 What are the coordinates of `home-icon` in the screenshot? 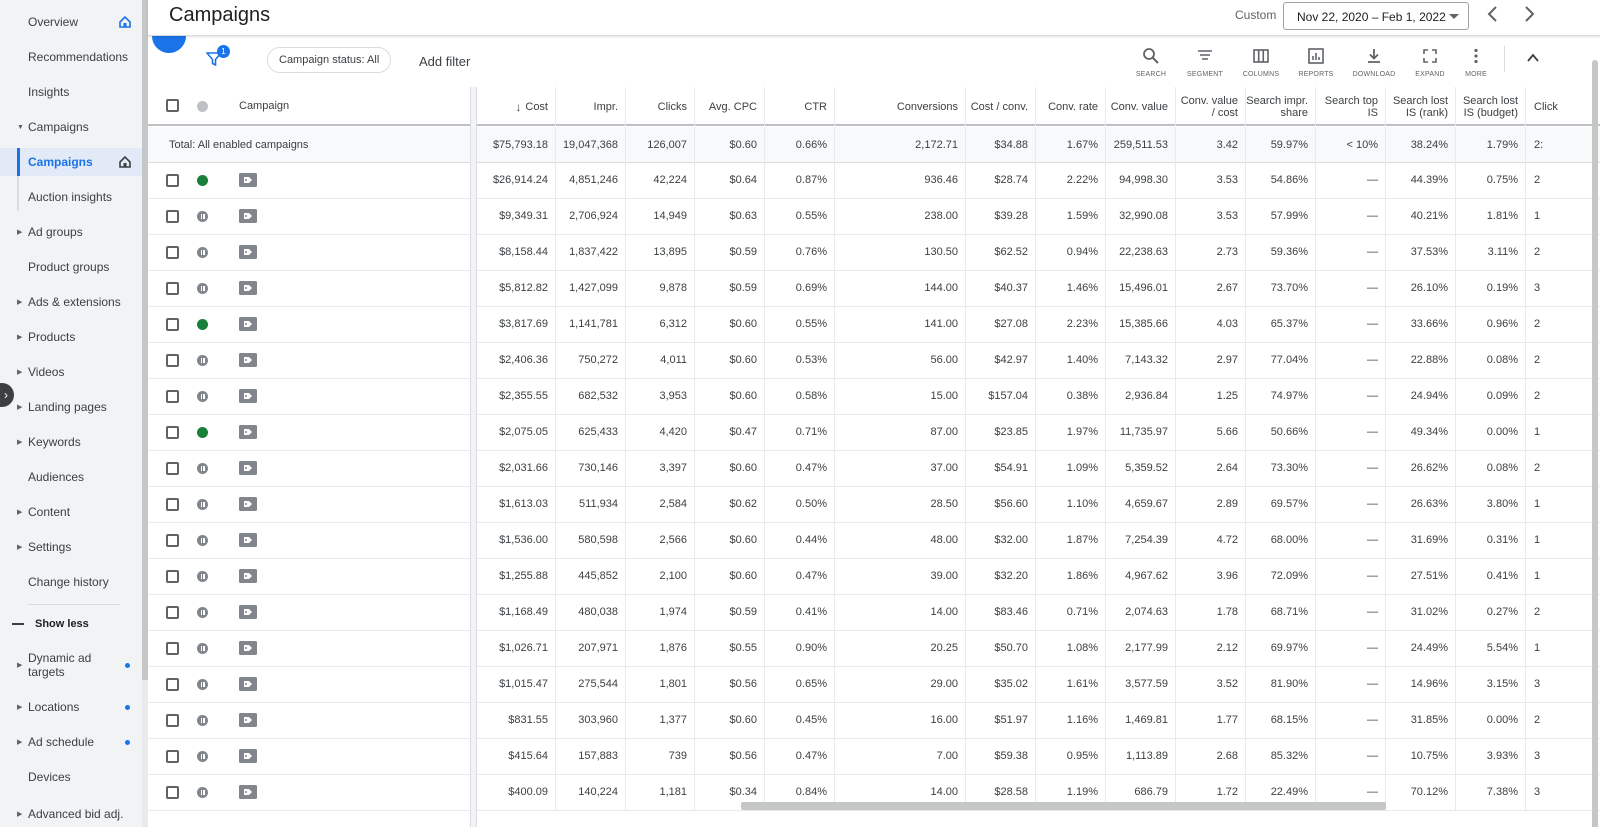 It's located at (125, 22).